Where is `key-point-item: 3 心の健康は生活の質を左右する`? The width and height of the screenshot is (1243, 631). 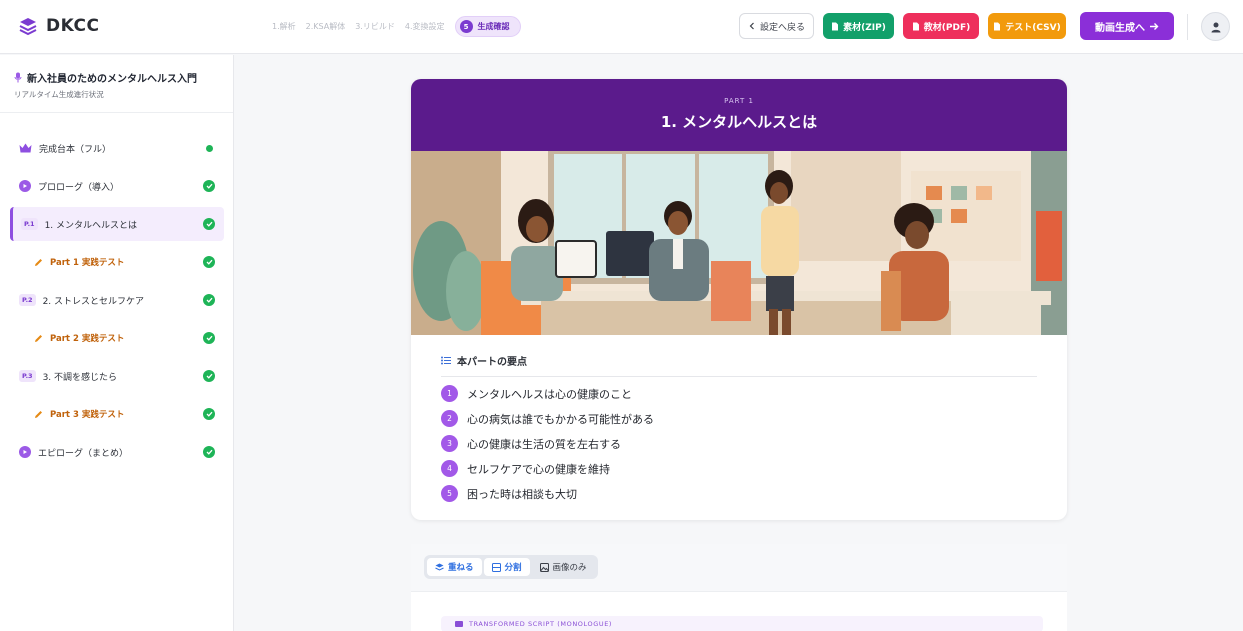
key-point-item: 3 心の健康は生活の質を左右する is located at coordinates (739, 443).